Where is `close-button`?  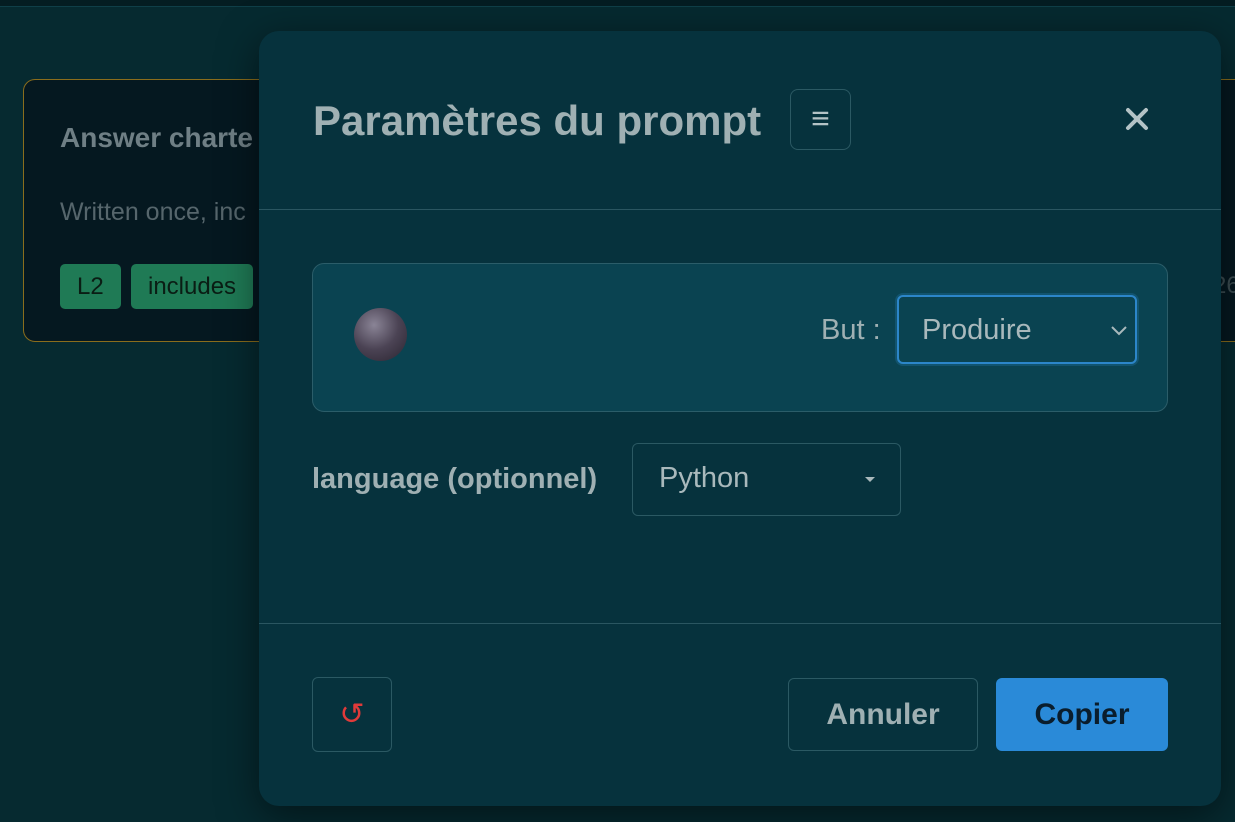 close-button is located at coordinates (1137, 119).